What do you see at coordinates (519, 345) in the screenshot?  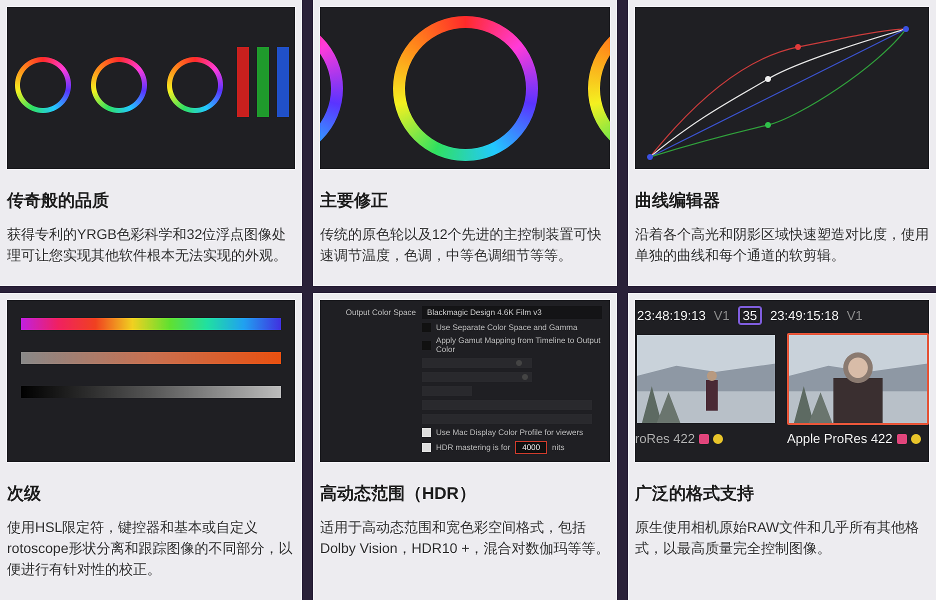 I see `checkbox-label: Apply Gamut Mapping from Timeline to Output Color` at bounding box center [519, 345].